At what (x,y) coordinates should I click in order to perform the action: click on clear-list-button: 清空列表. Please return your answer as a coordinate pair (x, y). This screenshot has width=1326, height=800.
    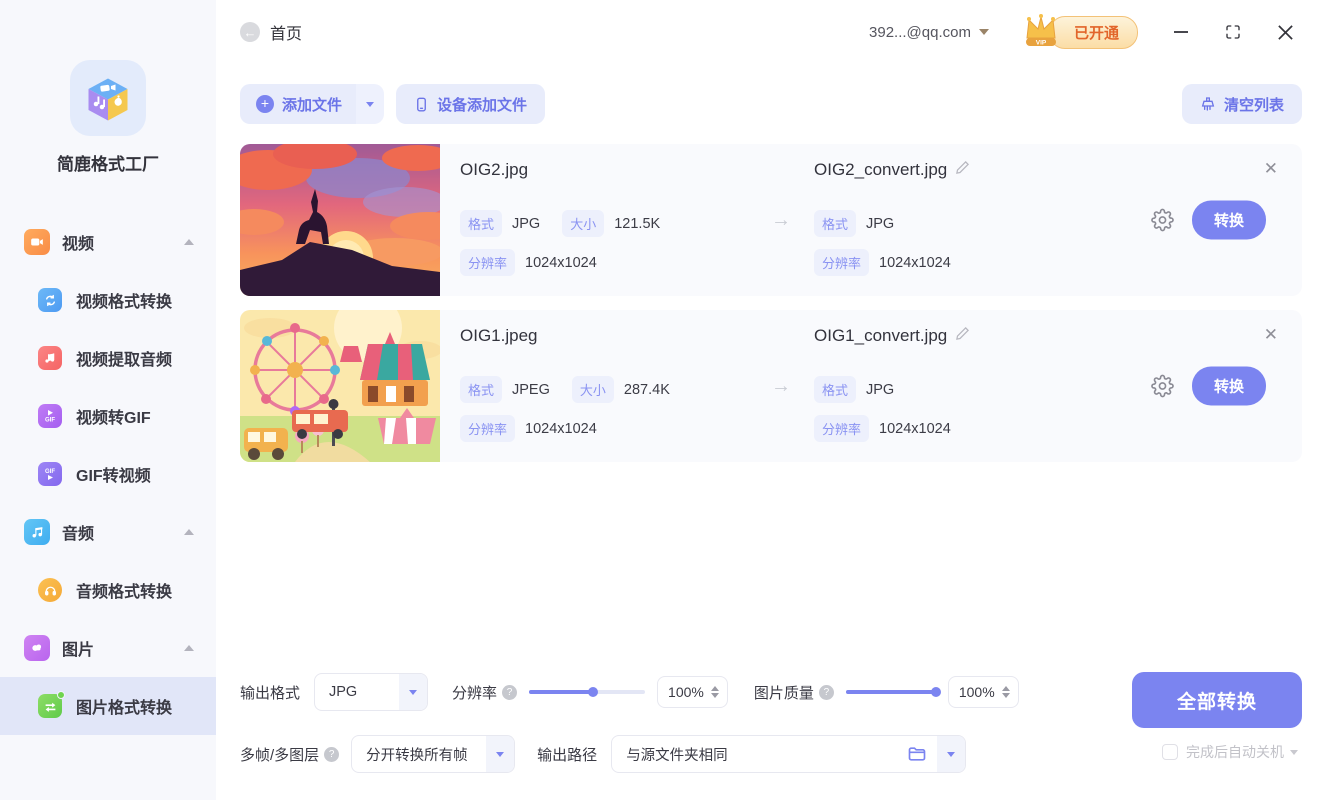
    Looking at the image, I should click on (1241, 104).